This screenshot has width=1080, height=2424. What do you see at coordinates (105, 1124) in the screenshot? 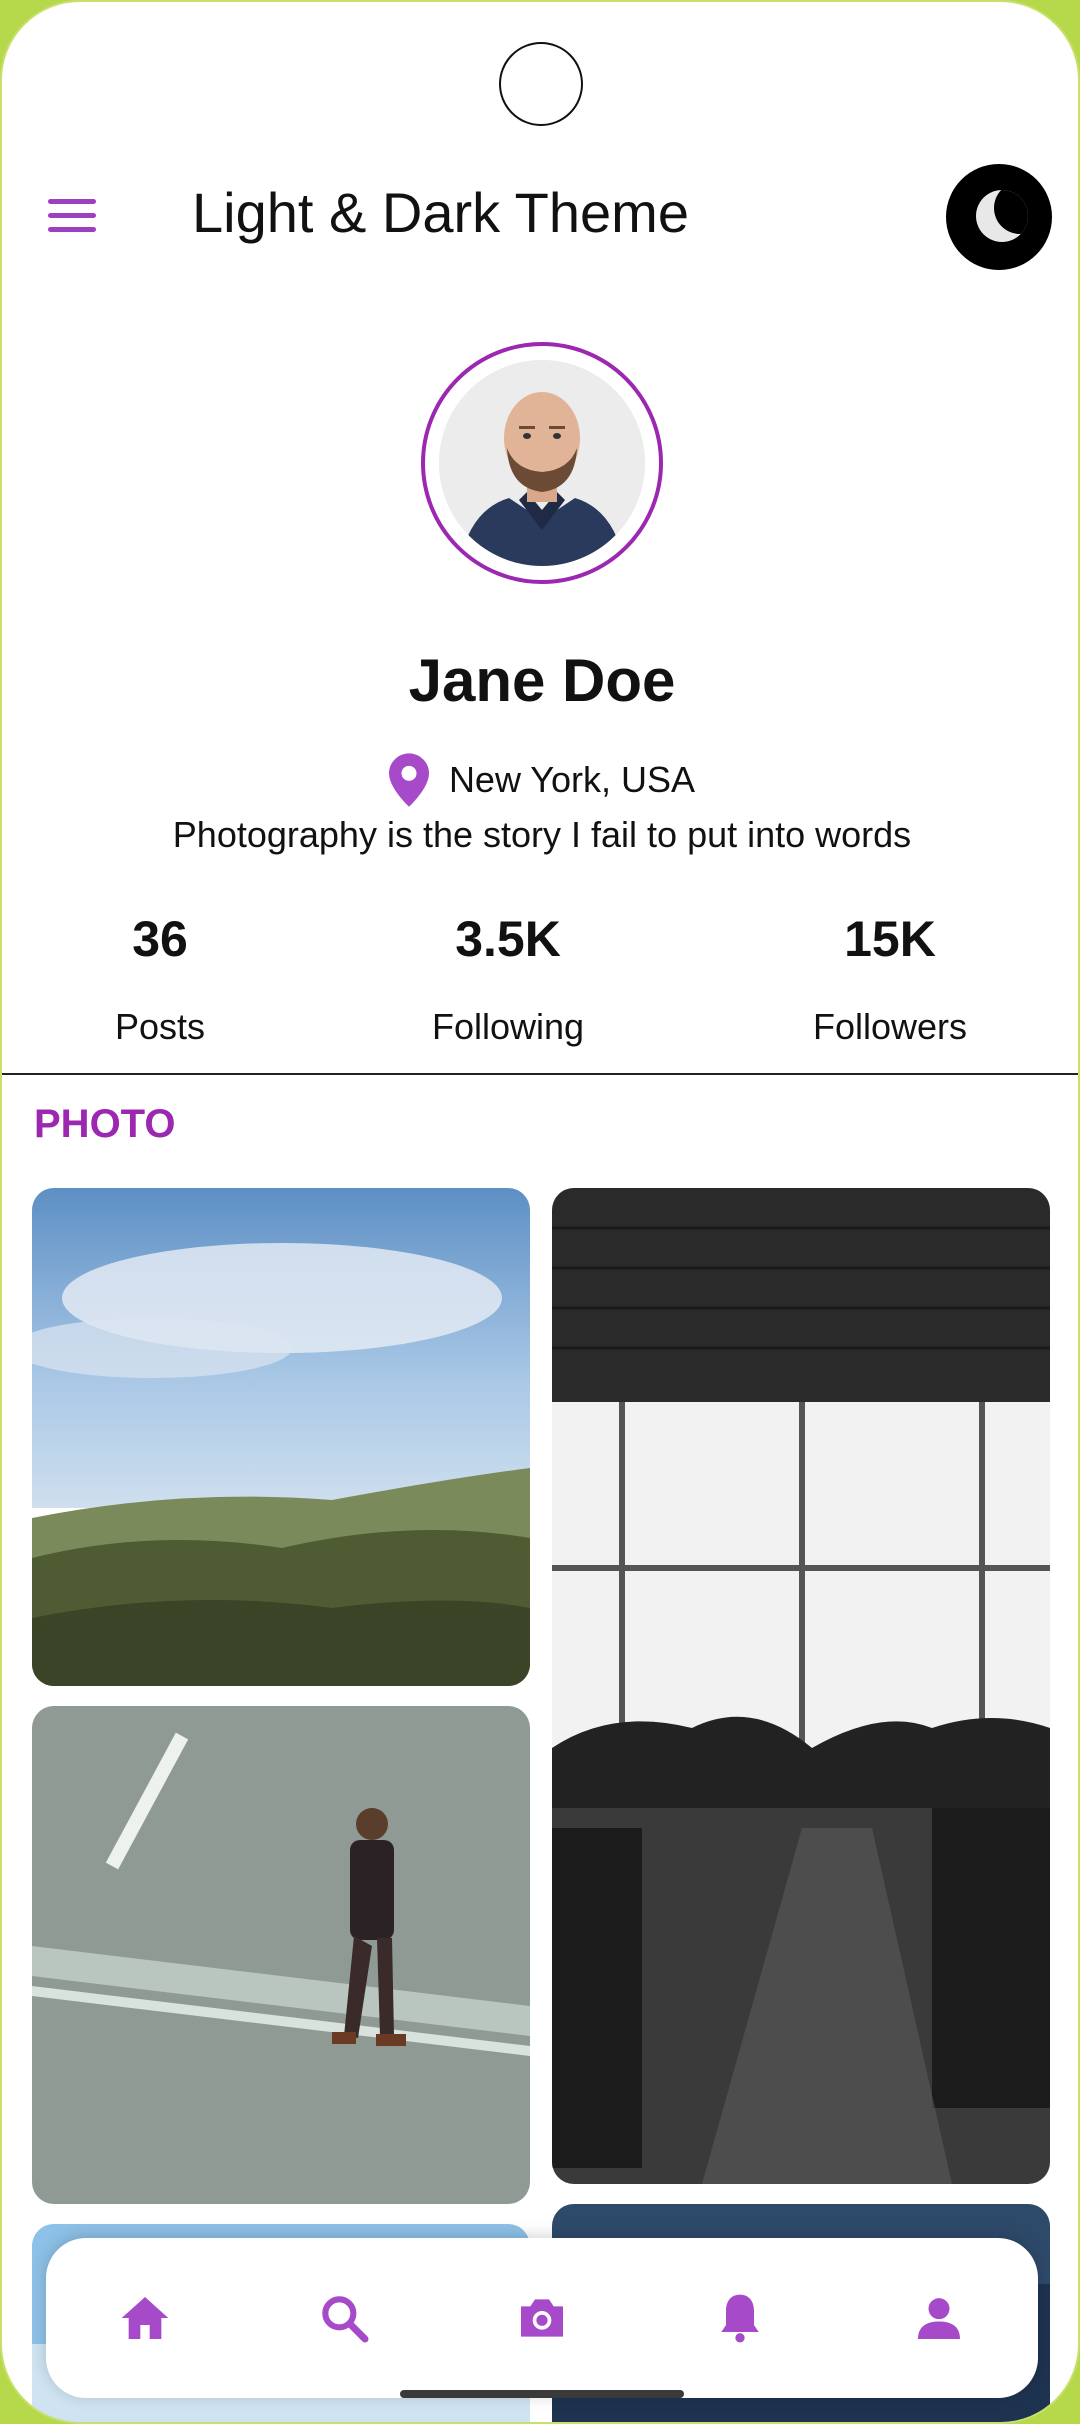
I see `section-title: PHOTO` at bounding box center [105, 1124].